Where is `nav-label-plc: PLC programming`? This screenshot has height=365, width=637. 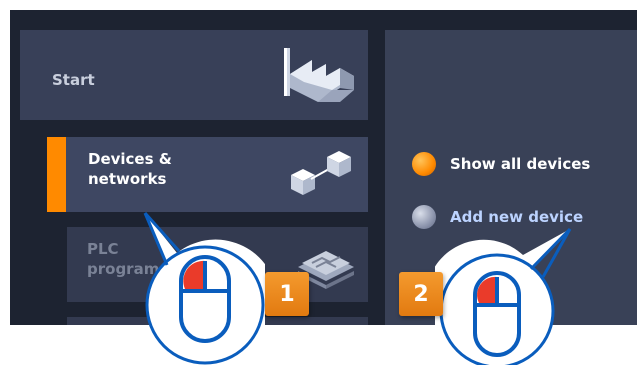
nav-label-plc: PLC programming is located at coordinates (144, 259).